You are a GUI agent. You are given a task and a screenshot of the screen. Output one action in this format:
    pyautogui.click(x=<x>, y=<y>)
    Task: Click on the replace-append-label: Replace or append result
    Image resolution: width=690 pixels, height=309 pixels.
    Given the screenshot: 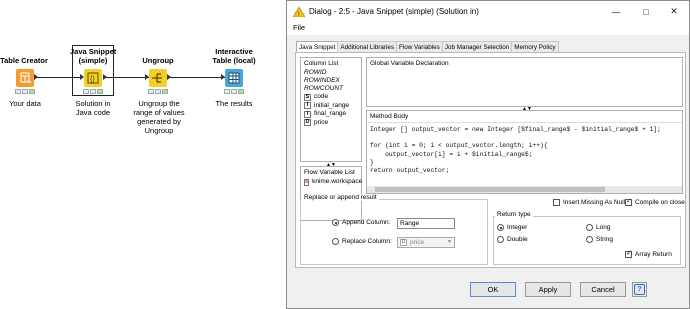 What is the action you would take?
    pyautogui.click(x=340, y=197)
    